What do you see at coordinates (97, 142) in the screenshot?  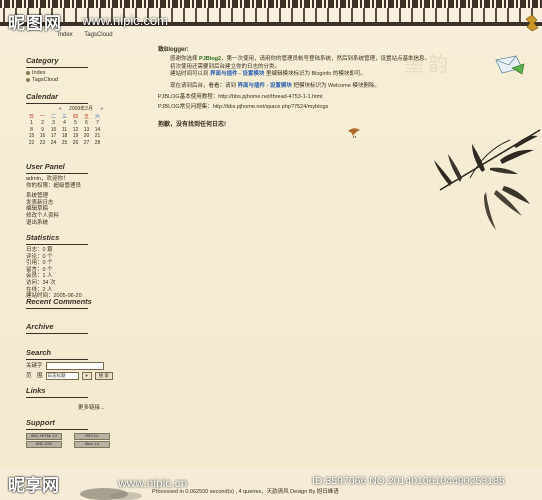 I see `calendar-day: 28` at bounding box center [97, 142].